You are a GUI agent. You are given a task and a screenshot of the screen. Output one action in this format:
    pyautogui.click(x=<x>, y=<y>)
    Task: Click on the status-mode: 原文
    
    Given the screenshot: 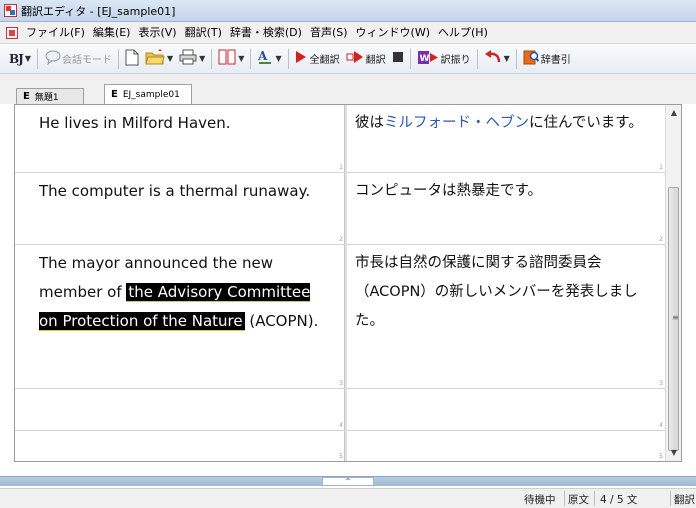 What is the action you would take?
    pyautogui.click(x=578, y=500)
    